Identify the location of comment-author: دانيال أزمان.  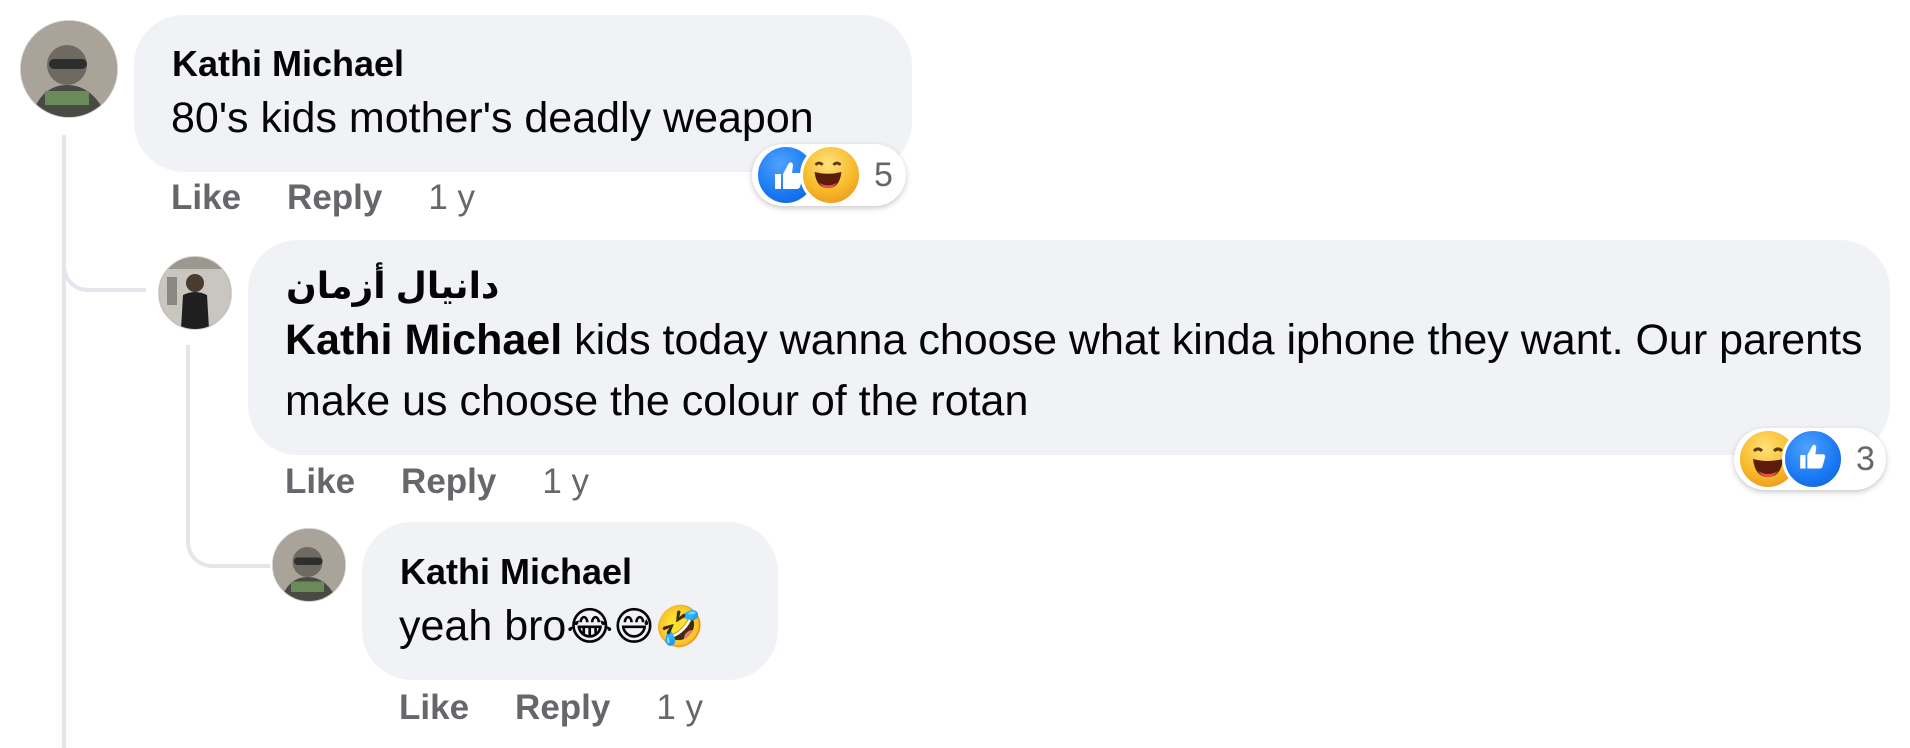
(392, 286).